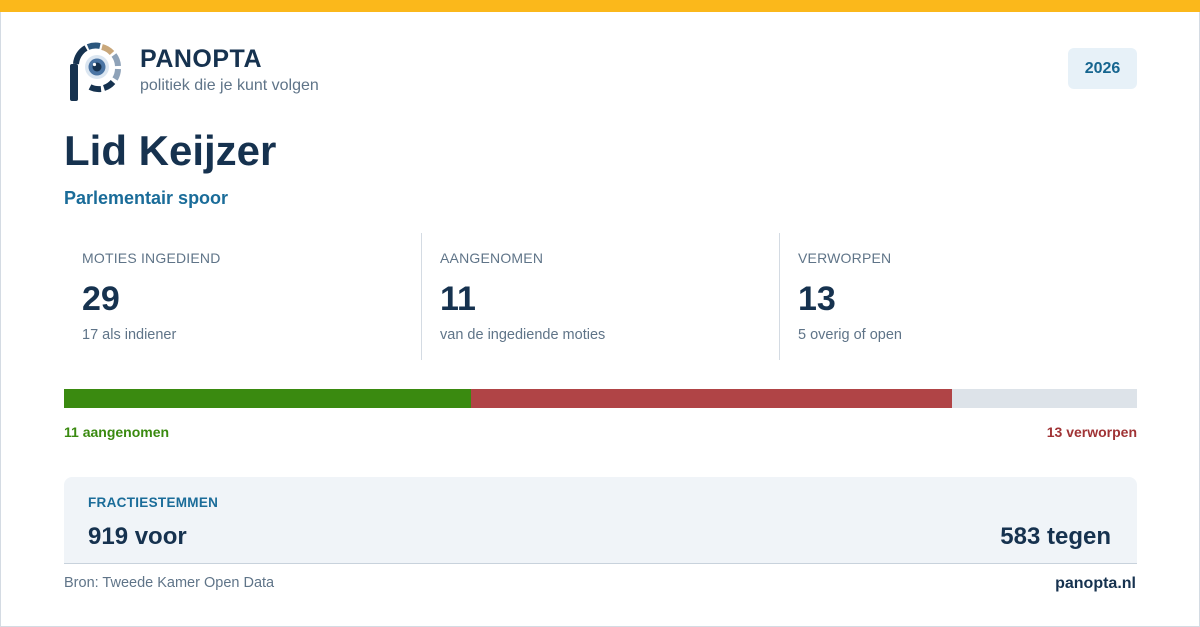 The image size is (1200, 627). I want to click on rejected-label: 13 verworpen, so click(1091, 432).